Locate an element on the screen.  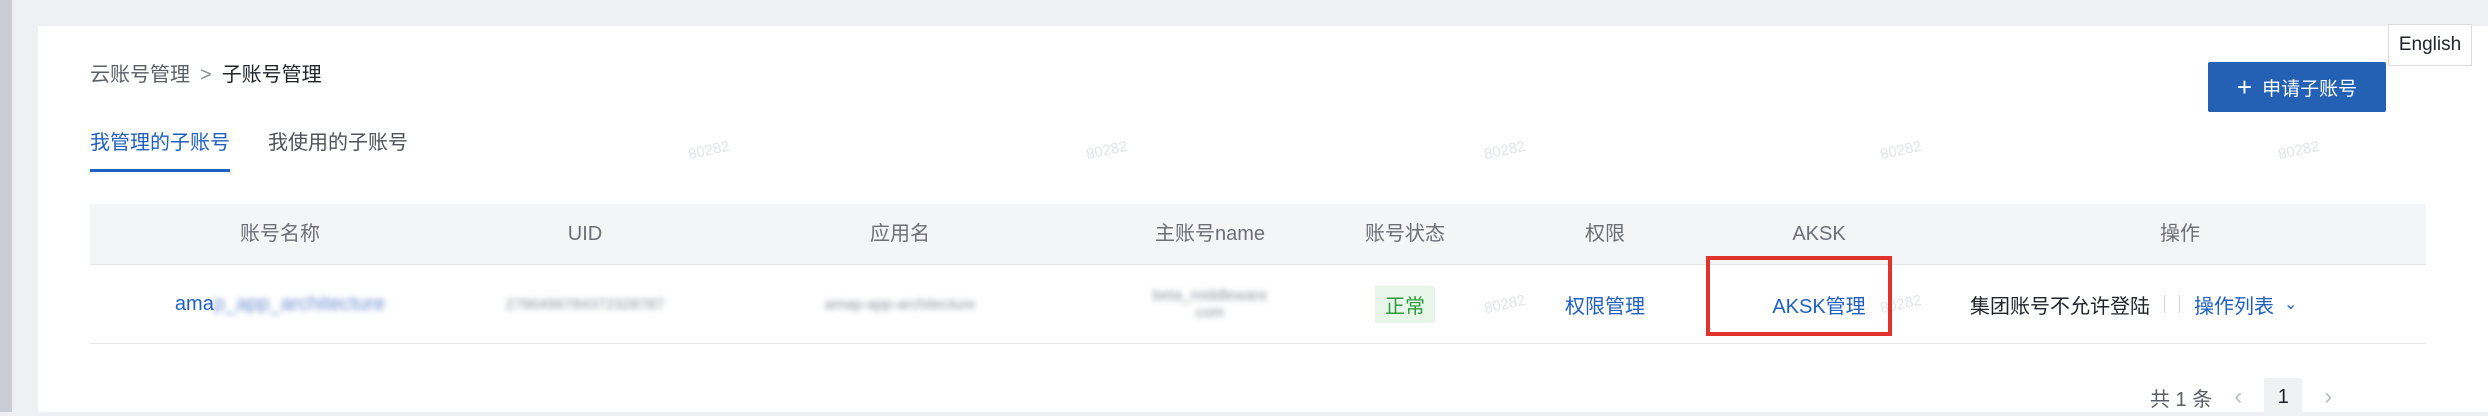
permission-manage-link: 权限管理 is located at coordinates (1605, 304).